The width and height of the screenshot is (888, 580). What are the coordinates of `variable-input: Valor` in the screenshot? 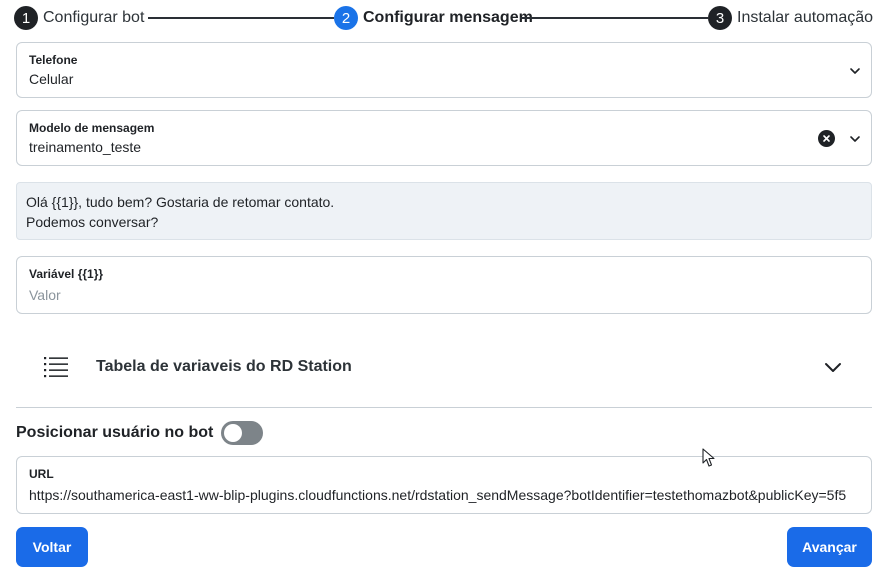 It's located at (45, 295).